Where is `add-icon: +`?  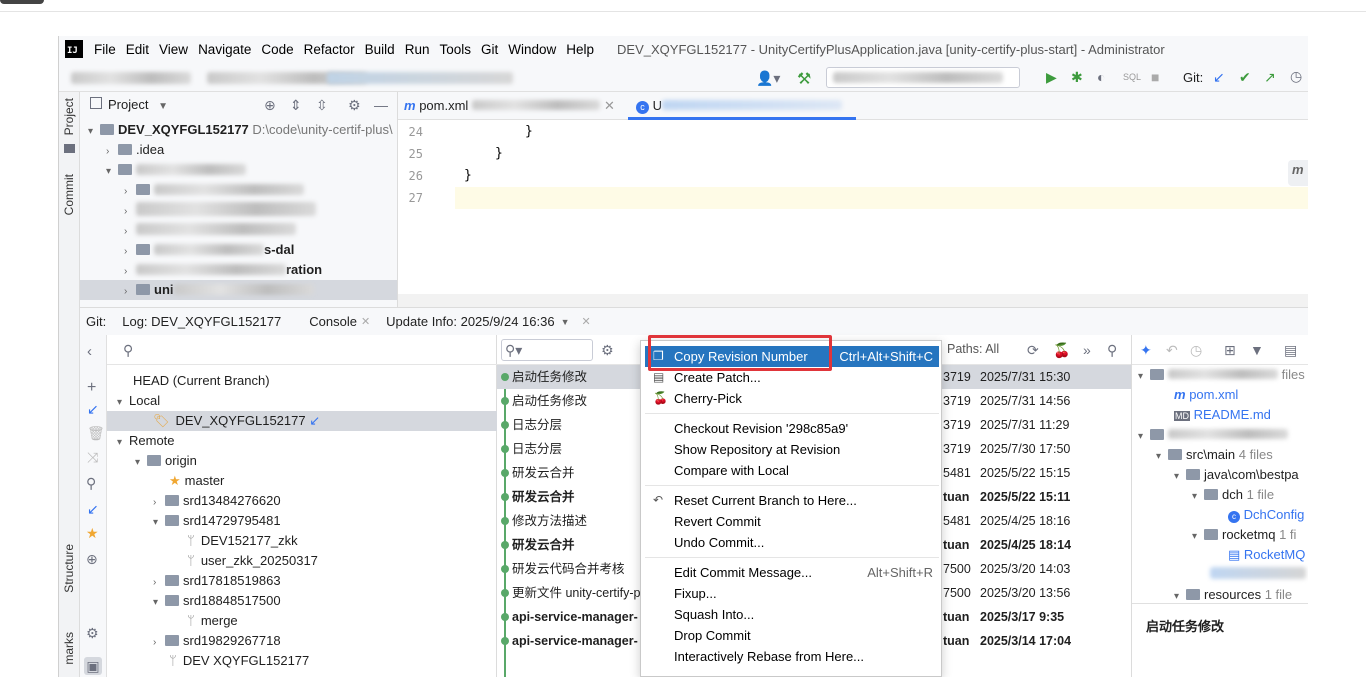 add-icon: + is located at coordinates (91, 388).